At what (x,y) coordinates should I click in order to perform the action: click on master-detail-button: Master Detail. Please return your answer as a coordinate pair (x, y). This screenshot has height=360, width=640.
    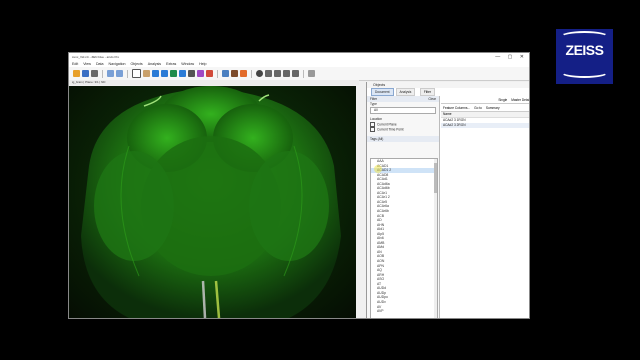
    Looking at the image, I should click on (520, 100).